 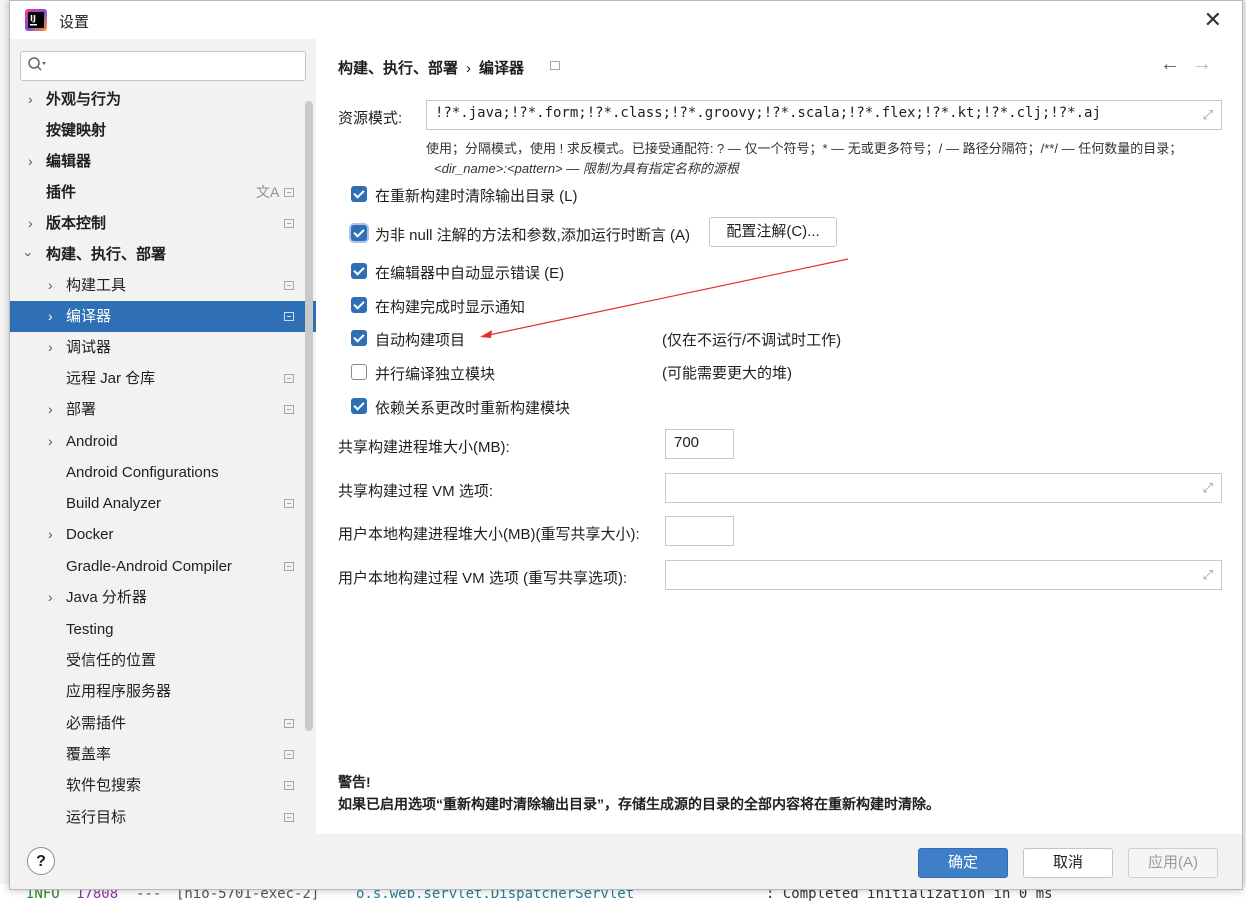 I want to click on sidebar-item-required-plugins: 必需插件, so click(x=163, y=723).